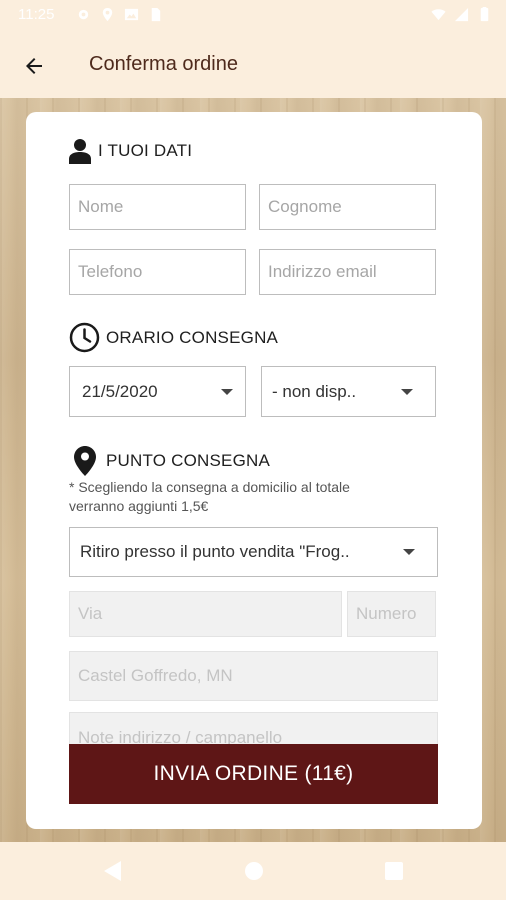 Image resolution: width=506 pixels, height=900 pixels. I want to click on sim-icon, so click(156, 14).